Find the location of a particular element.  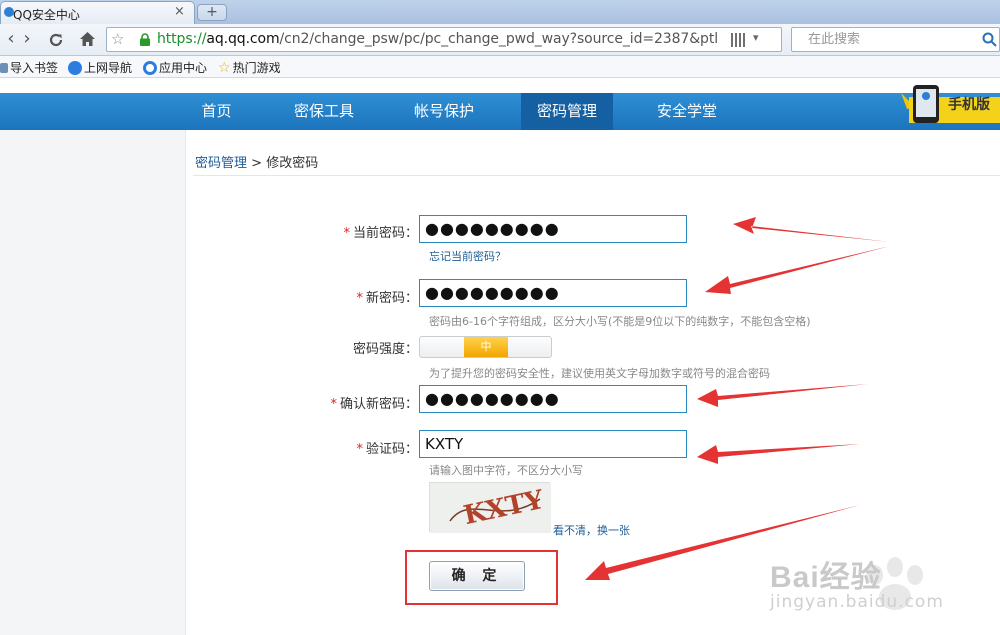

current-password-label: * 当前密码： is located at coordinates (380, 233).